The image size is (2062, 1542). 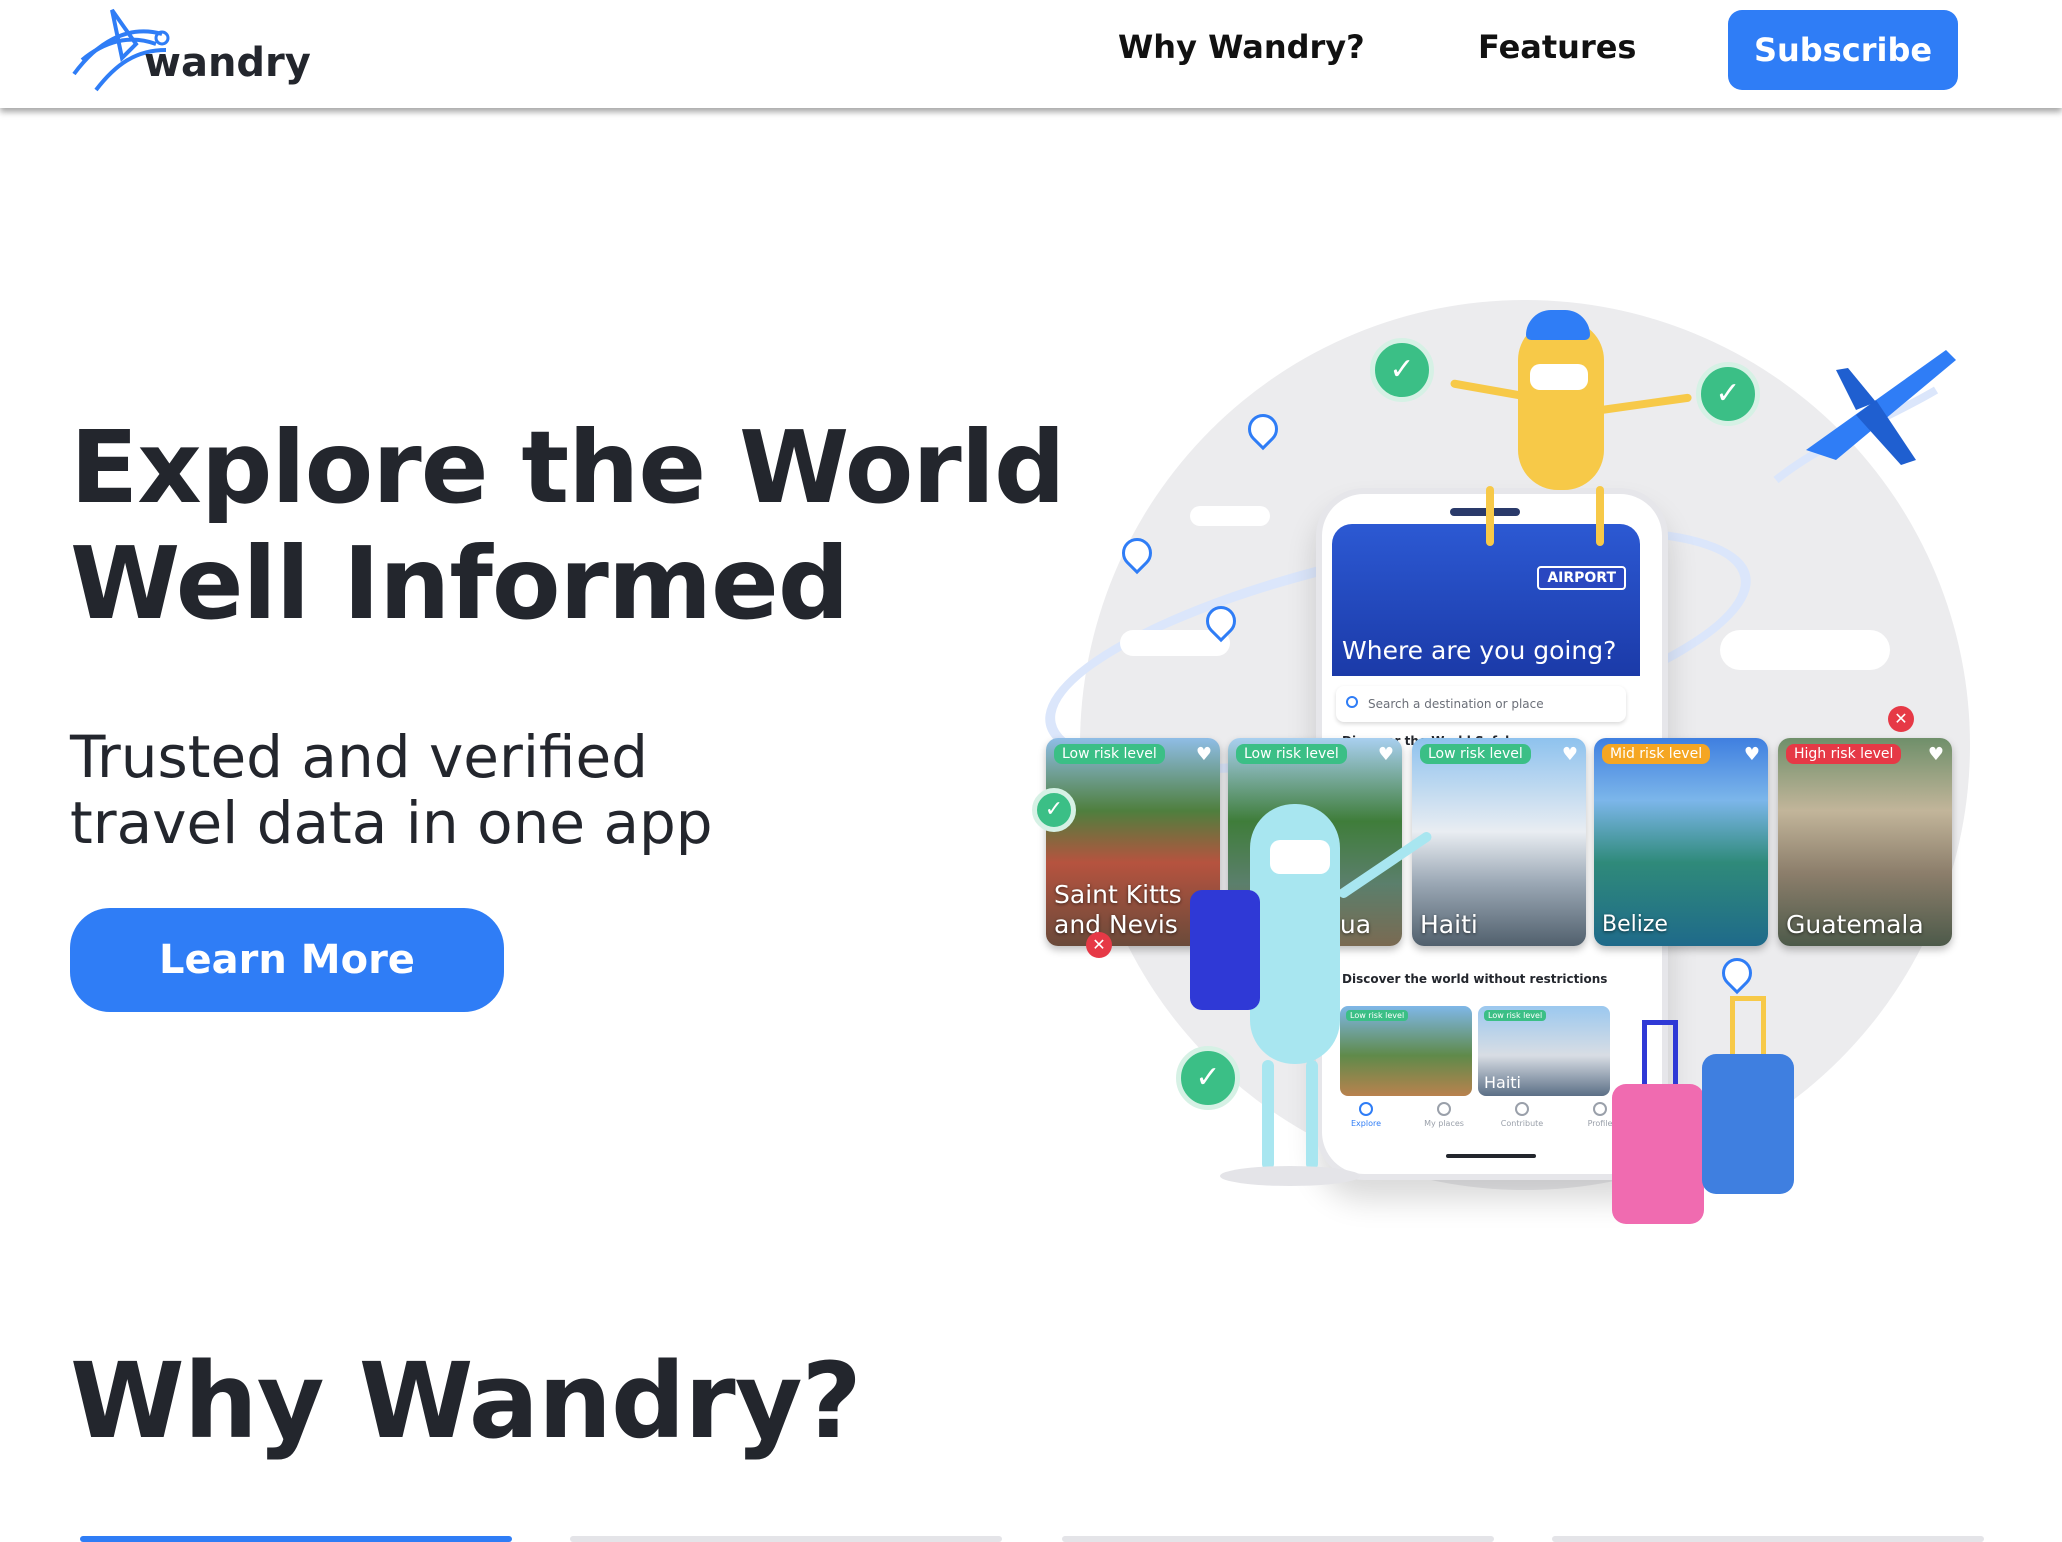 I want to click on compass-icon, so click(x=1366, y=1109).